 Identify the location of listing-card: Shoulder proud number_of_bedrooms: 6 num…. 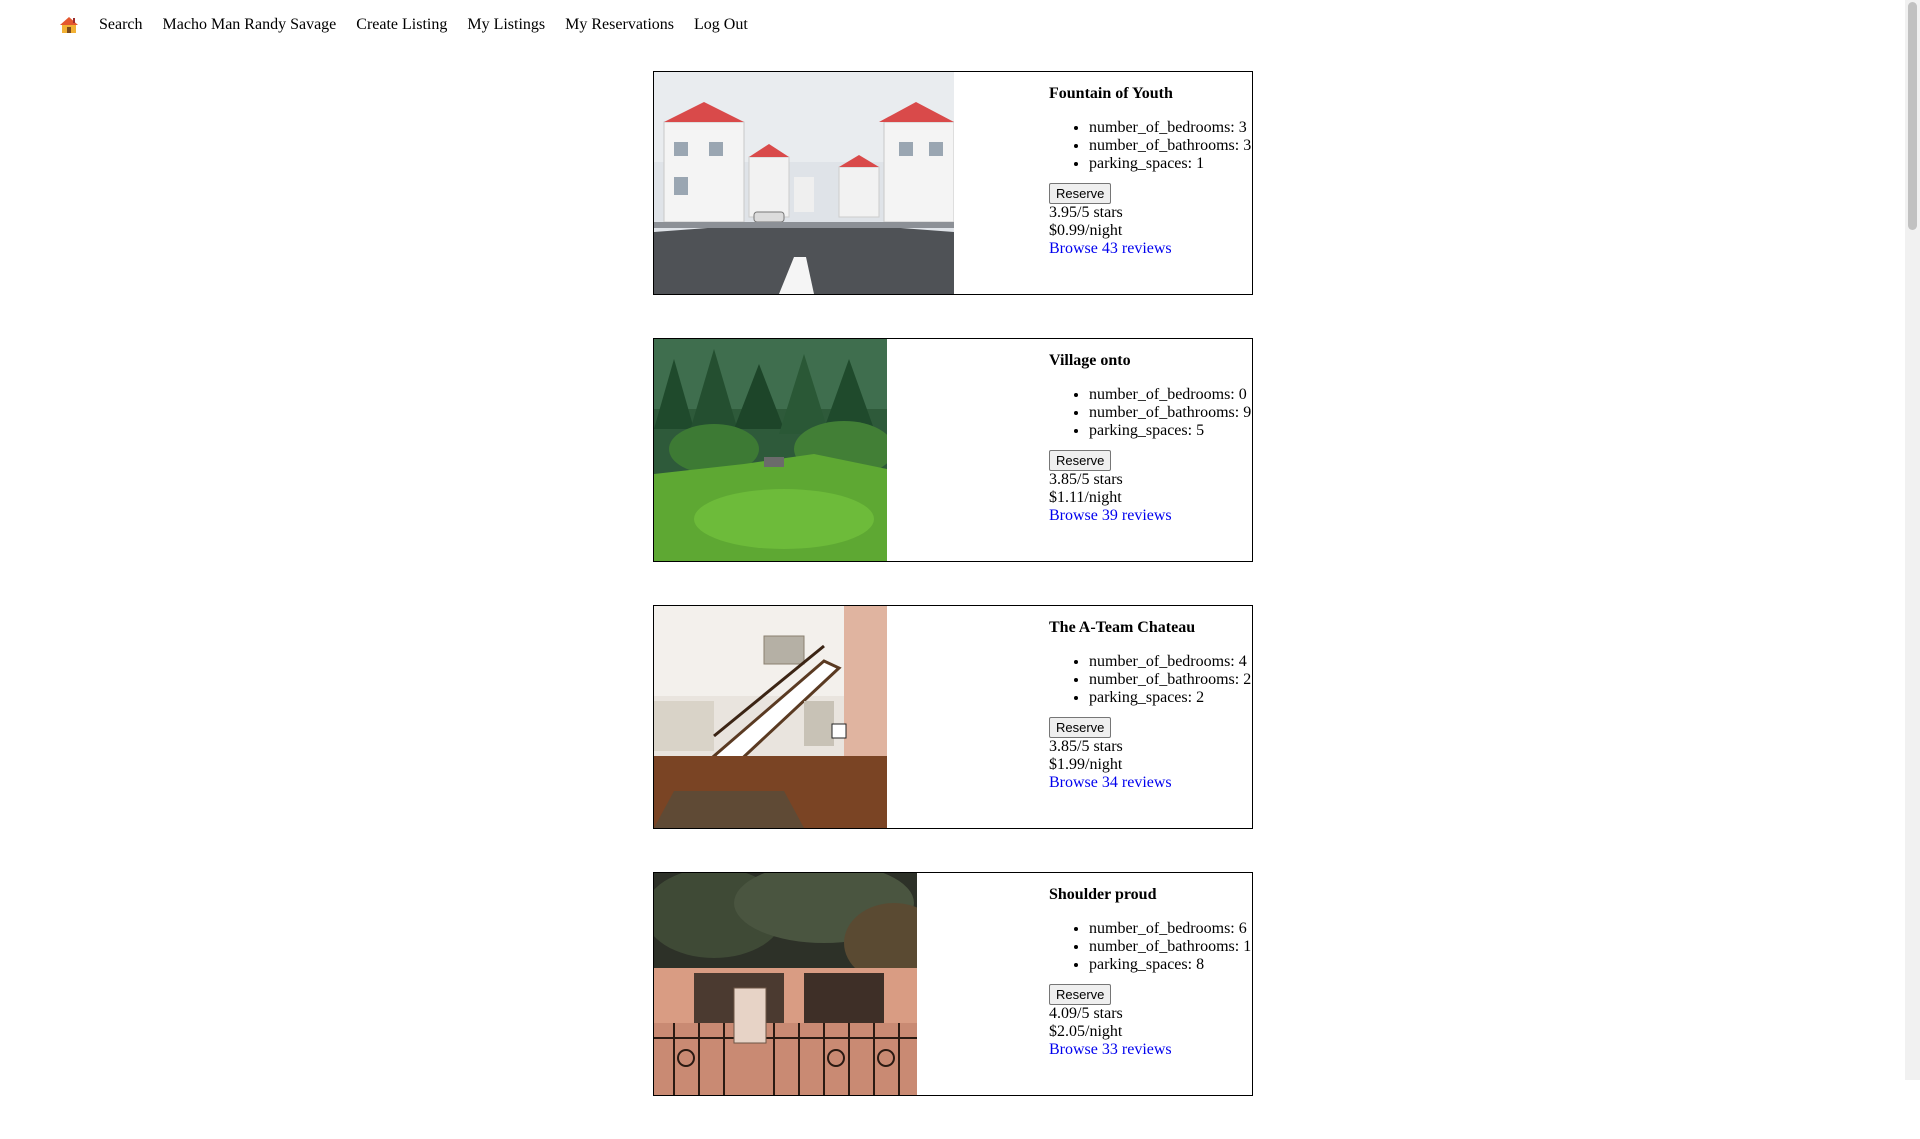
(953, 984).